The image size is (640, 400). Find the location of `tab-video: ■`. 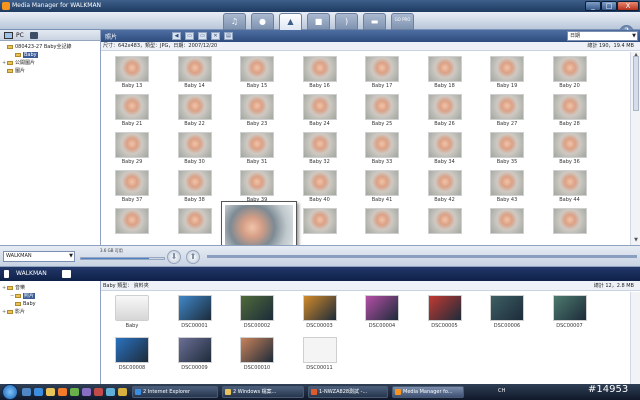

tab-video: ■ is located at coordinates (318, 21).